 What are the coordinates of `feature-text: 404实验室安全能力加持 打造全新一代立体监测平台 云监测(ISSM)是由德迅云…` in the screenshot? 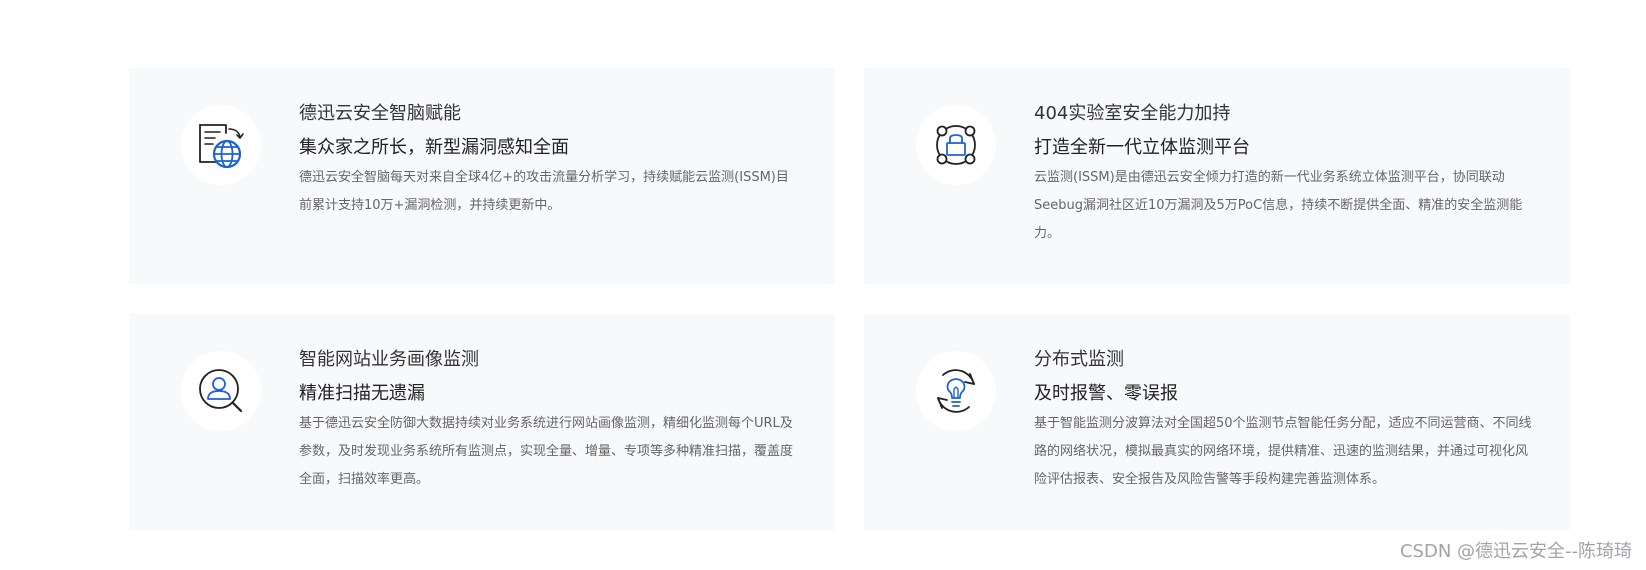 It's located at (1284, 175).